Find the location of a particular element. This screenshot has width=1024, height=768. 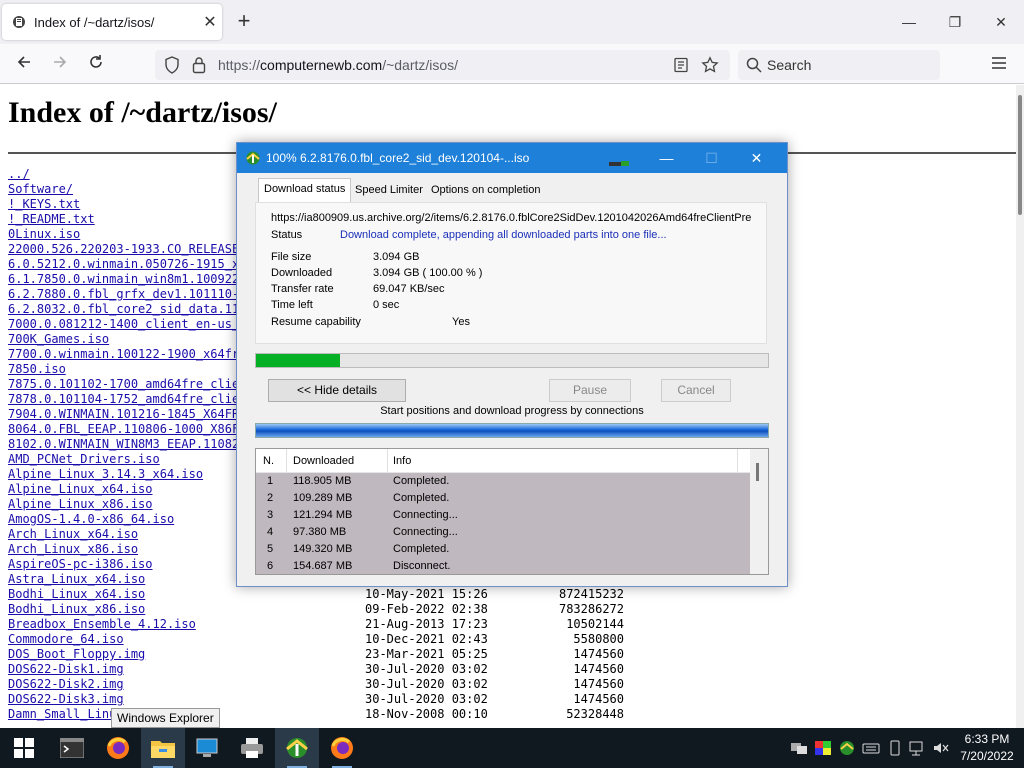

color-app-icon is located at coordinates (823, 748).